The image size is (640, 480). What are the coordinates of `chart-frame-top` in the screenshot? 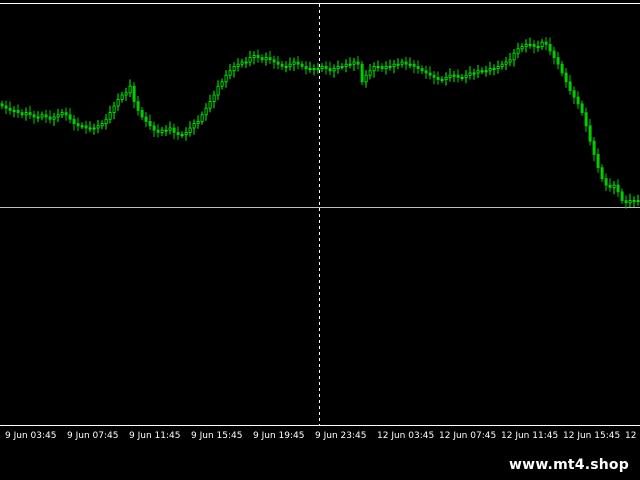 It's located at (320, 3).